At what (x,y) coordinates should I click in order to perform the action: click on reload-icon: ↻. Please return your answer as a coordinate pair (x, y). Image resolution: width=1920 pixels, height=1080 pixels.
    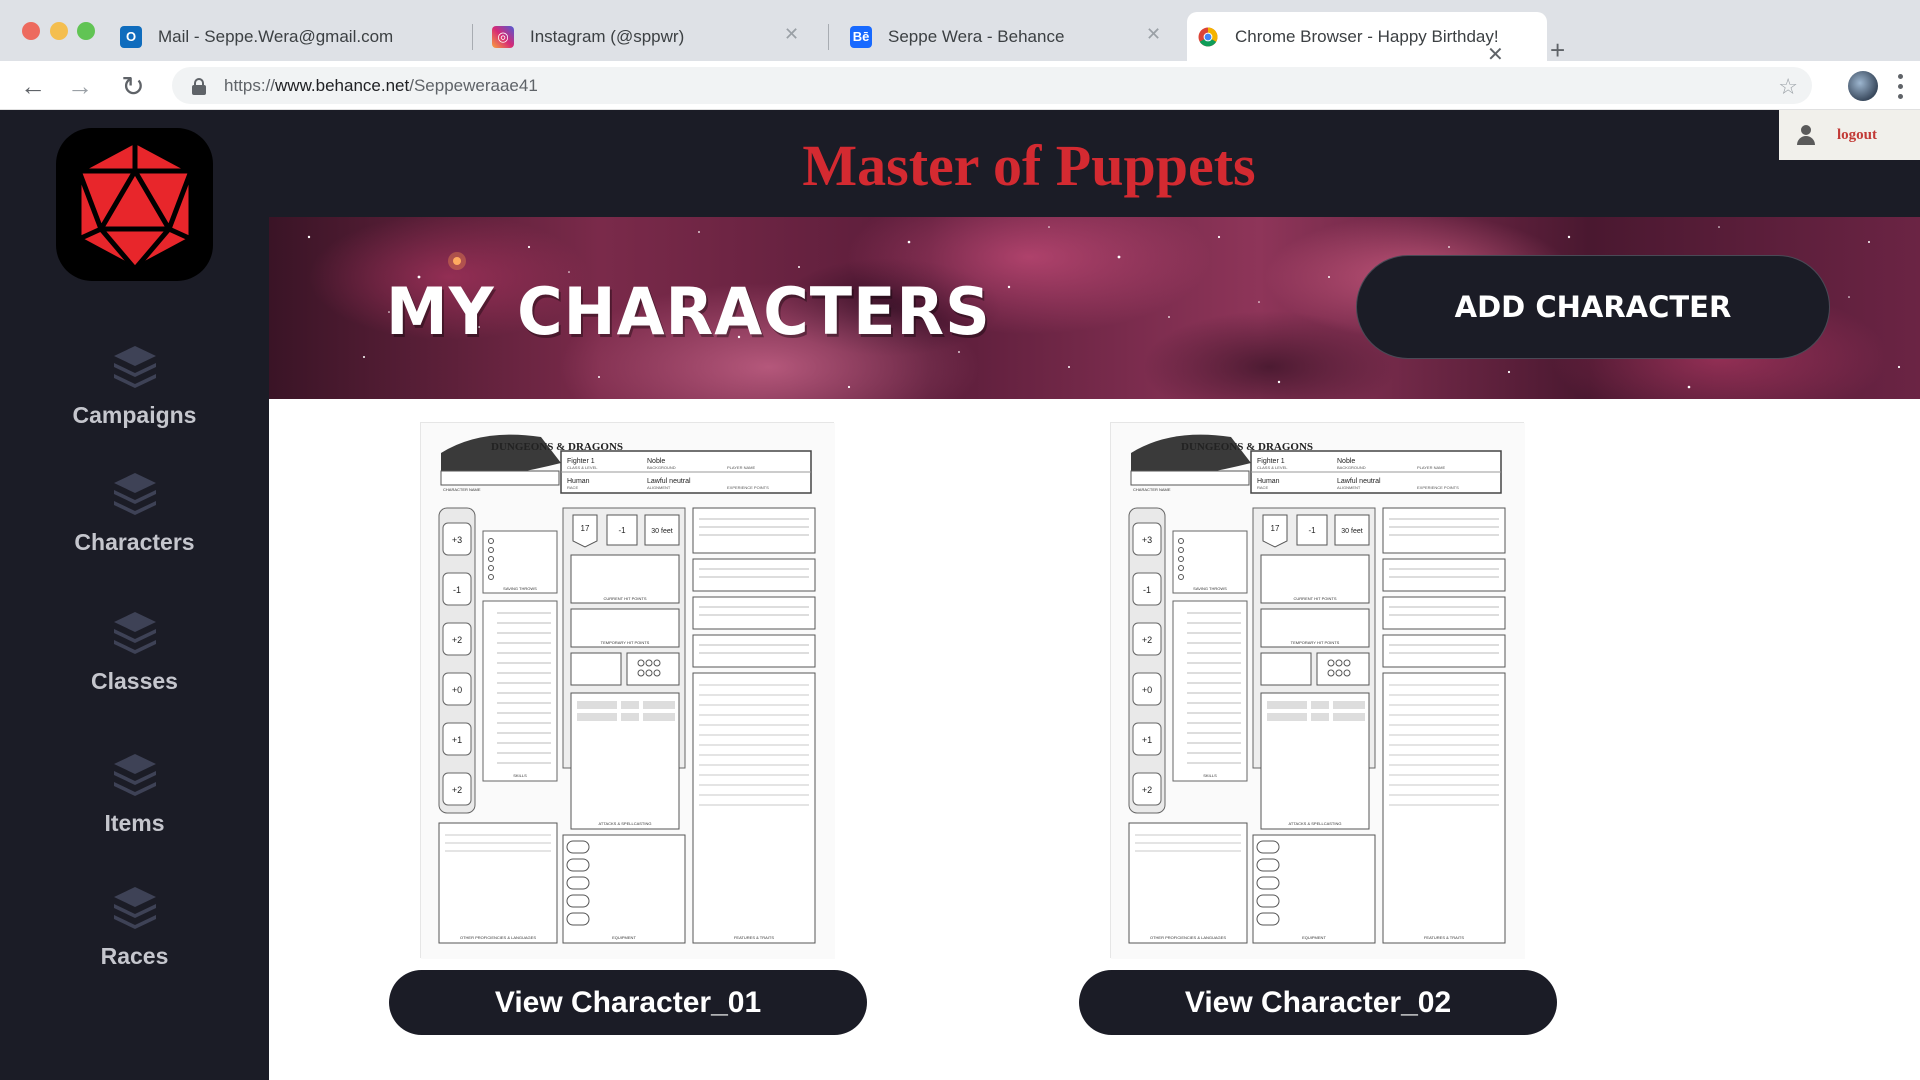
    Looking at the image, I should click on (133, 86).